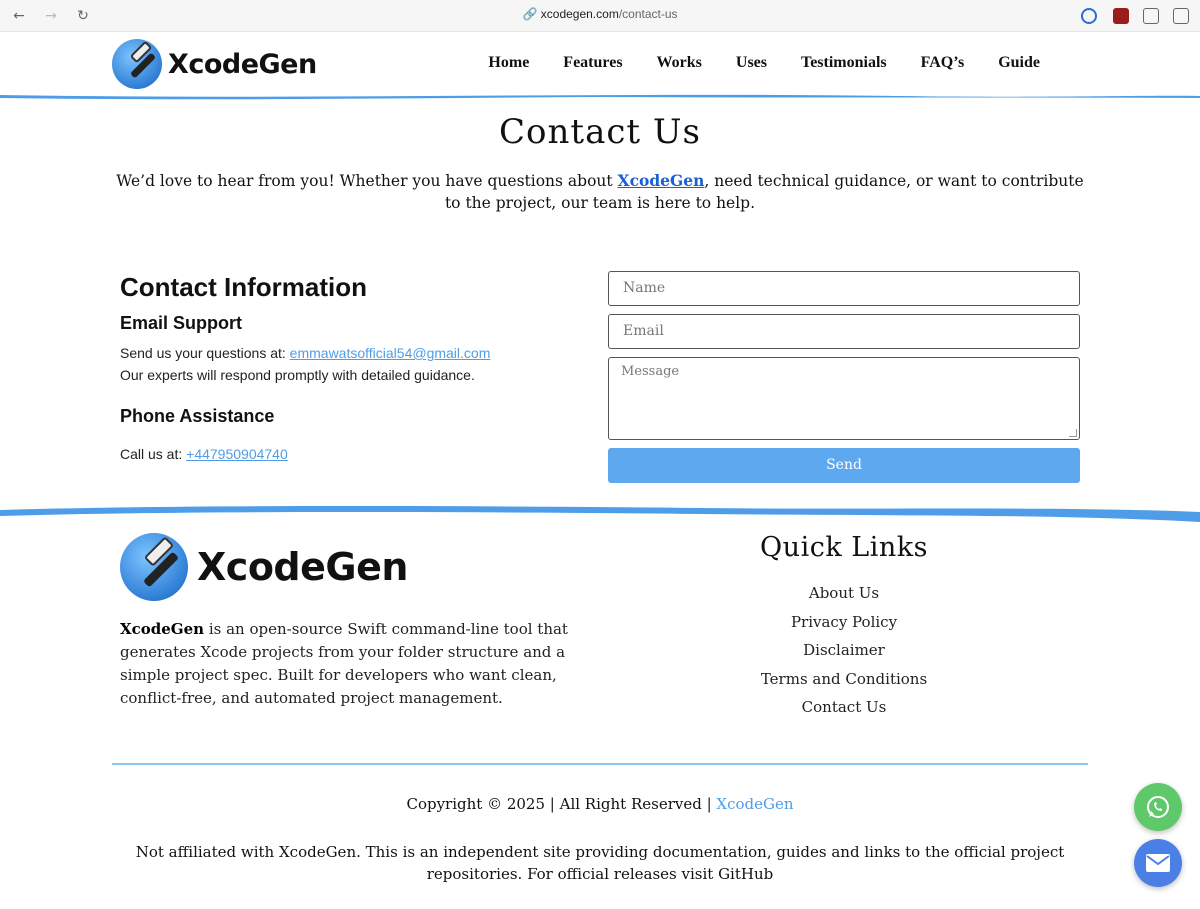 Image resolution: width=1200 pixels, height=909 pixels. I want to click on address-bar: 🔗 xcodegen.com/contact-us, so click(600, 14).